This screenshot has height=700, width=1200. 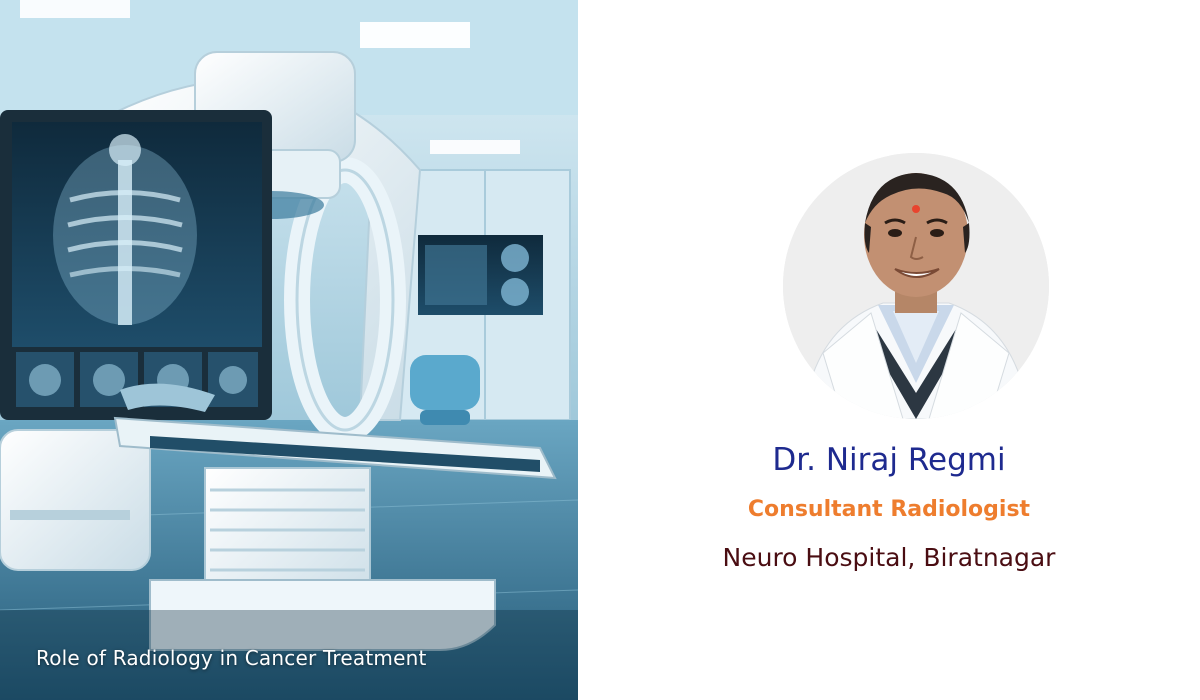 I want to click on doctor-avatar, so click(x=916, y=286).